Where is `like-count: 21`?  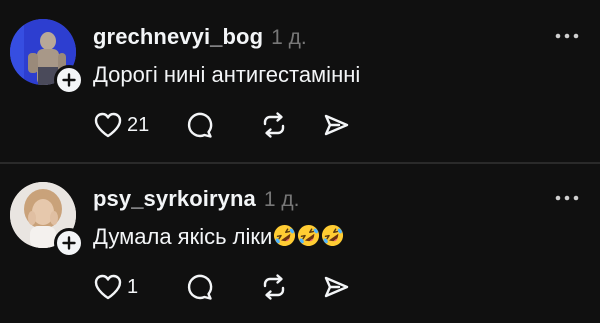
like-count: 21 is located at coordinates (138, 124).